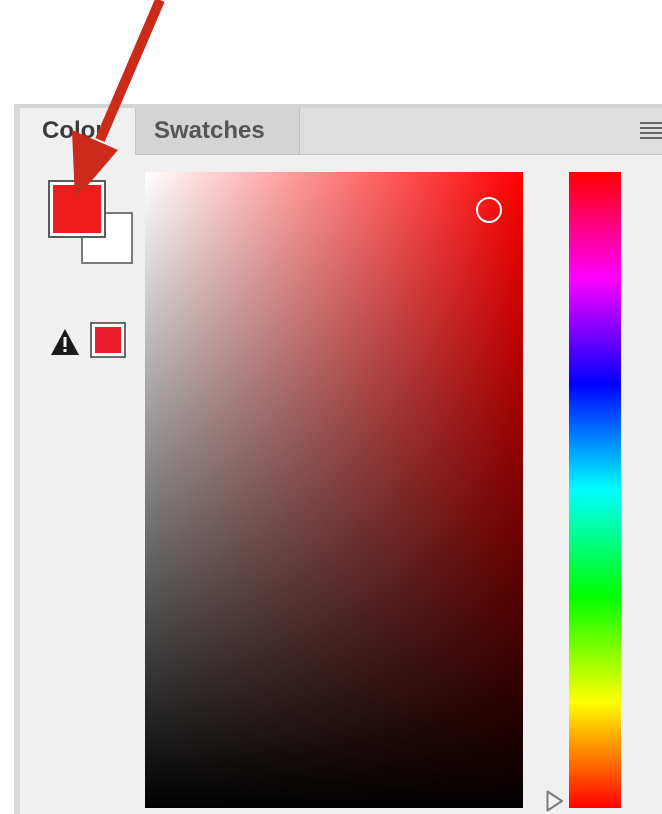 The width and height of the screenshot is (662, 814). What do you see at coordinates (65, 342) in the screenshot?
I see `warning-triangle-icon` at bounding box center [65, 342].